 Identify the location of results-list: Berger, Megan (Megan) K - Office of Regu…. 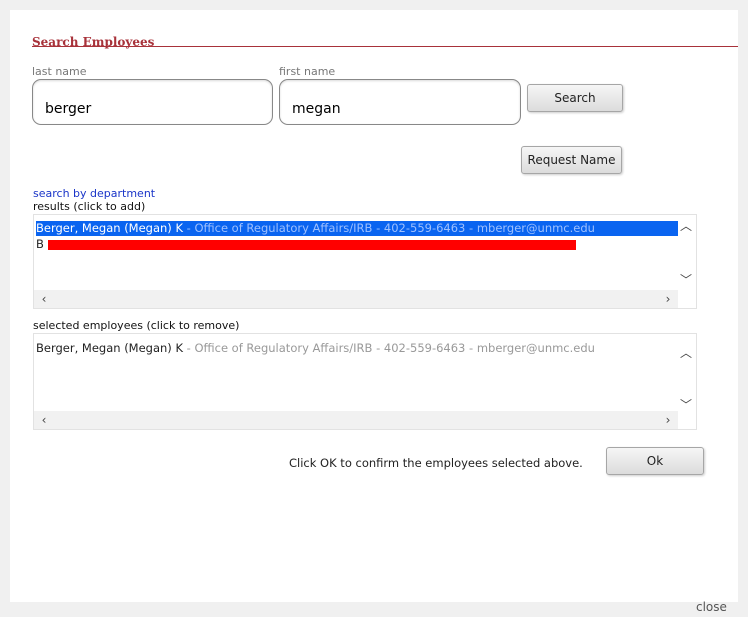
(365, 261).